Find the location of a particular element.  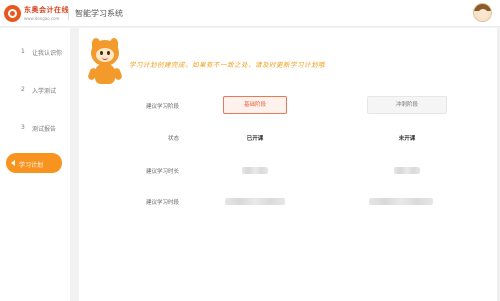

plan-tip-text: 学习计划创建完成，如果有不一致之处，请及时更新学习计划哦 is located at coordinates (227, 65).